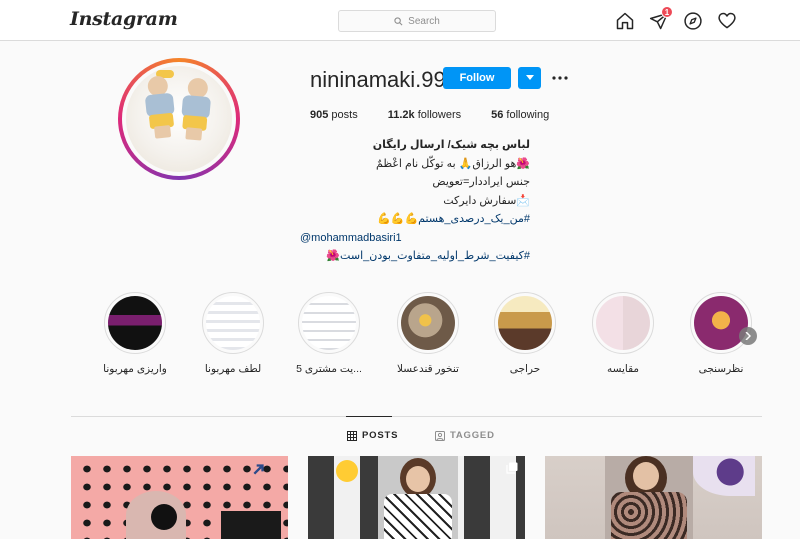 Image resolution: width=800 pixels, height=539 pixels. What do you see at coordinates (424, 21) in the screenshot?
I see `search-placeholder: Search` at bounding box center [424, 21].